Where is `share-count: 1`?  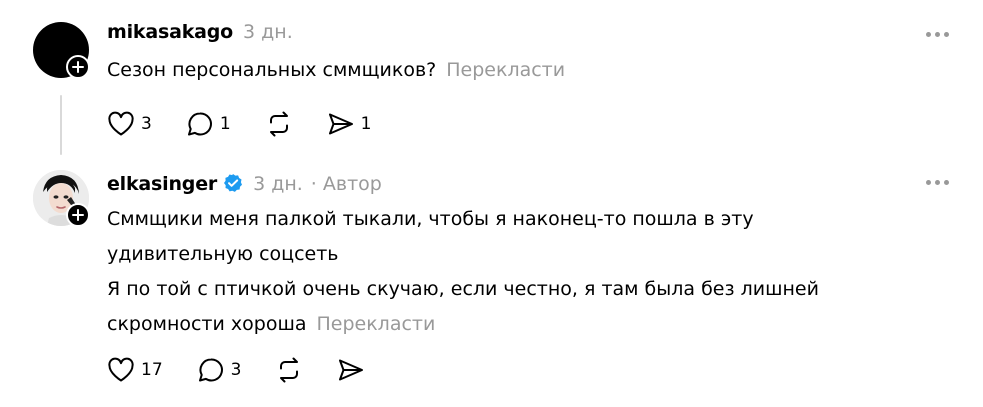
share-count: 1 is located at coordinates (366, 124).